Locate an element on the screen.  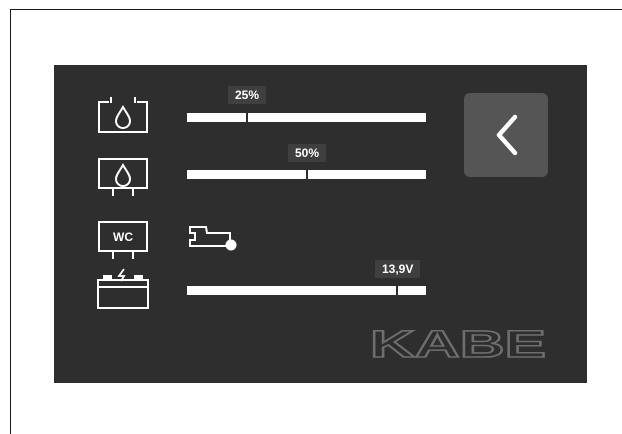
battery-voltage-bar is located at coordinates (306, 287).